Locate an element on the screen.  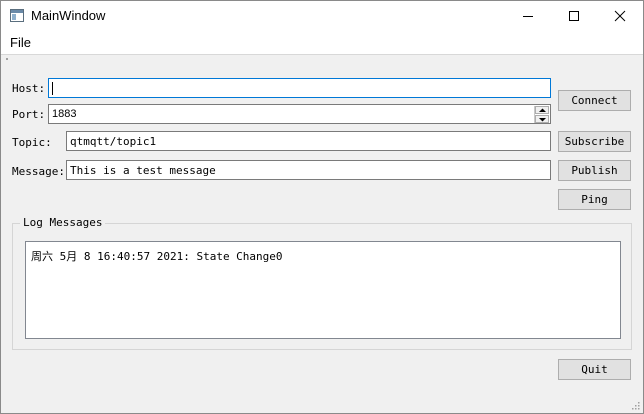
message-input-value: This is a test message is located at coordinates (143, 170).